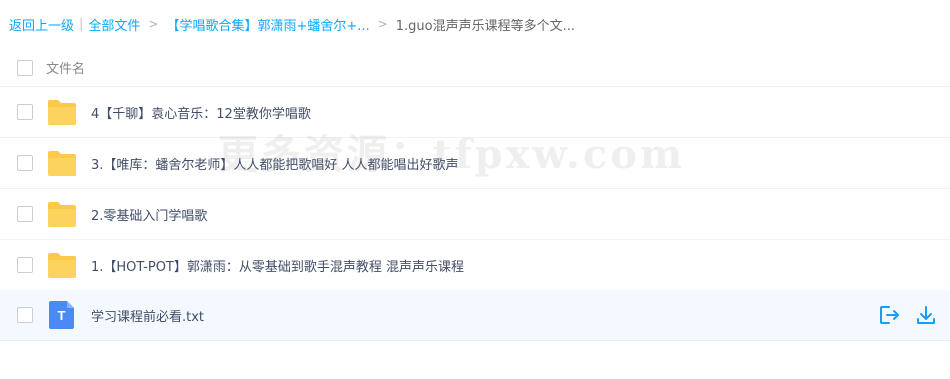 The width and height of the screenshot is (950, 379). I want to click on file-name: 3.【唯库：蟠舍尔老师】人人都能把歌唱好 人人都能唱出好歌声, so click(275, 163).